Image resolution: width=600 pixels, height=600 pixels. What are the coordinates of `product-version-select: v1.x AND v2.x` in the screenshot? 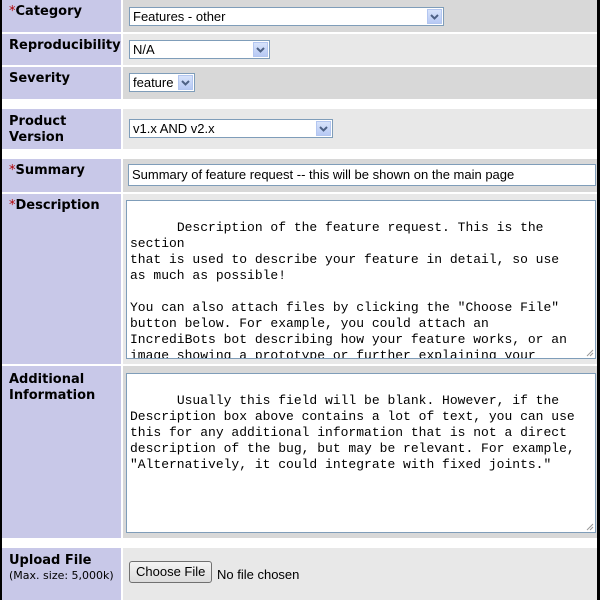 It's located at (231, 128).